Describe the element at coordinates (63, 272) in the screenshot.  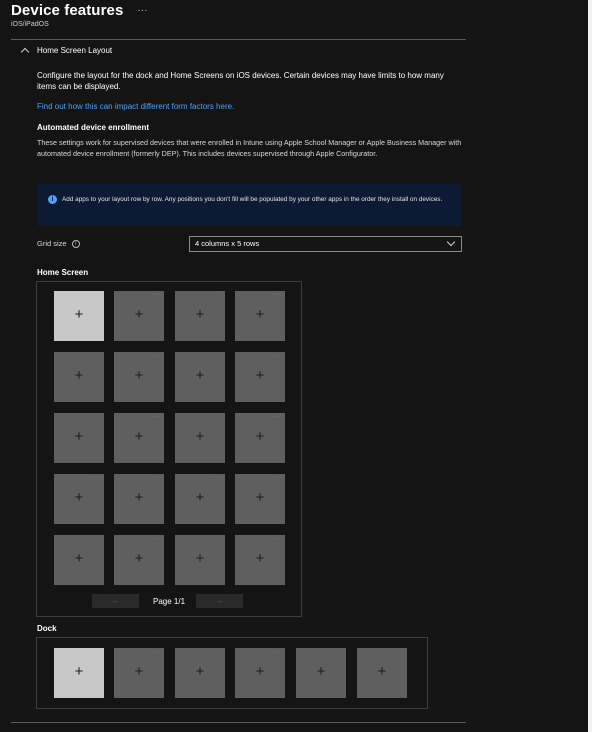
I see `home-screen-label: Home Screen` at that location.